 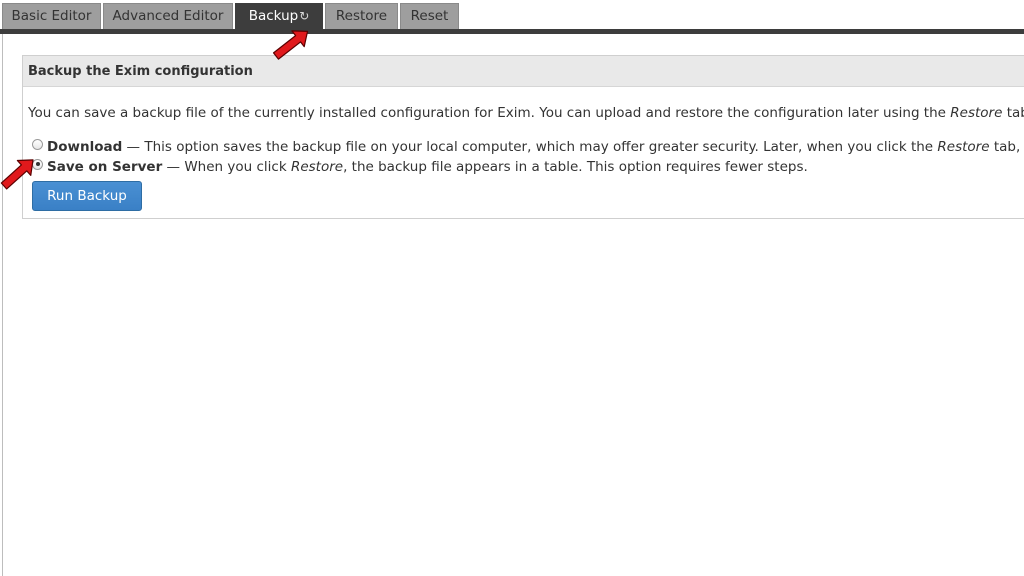 I want to click on save-on-server-restore-emphasis: Restore, so click(x=317, y=167).